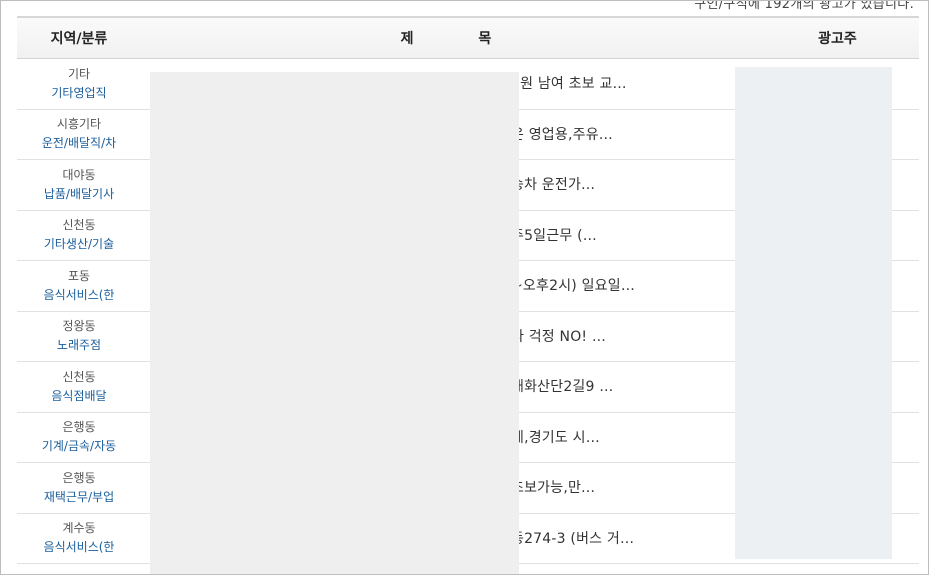  I want to click on region-cell: 은행동기계/금속/자동, so click(79, 437).